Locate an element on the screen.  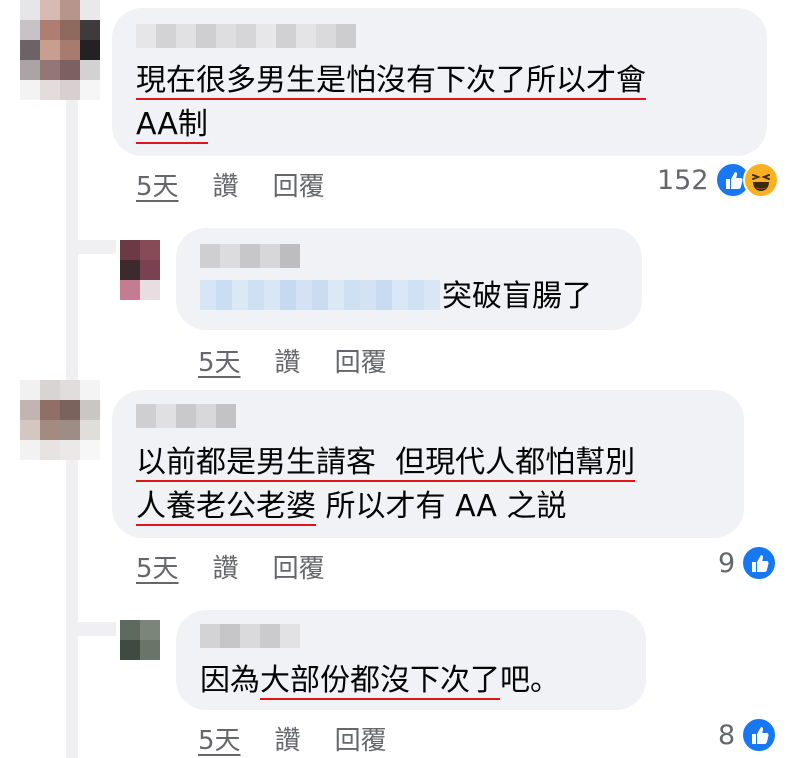
reaction-summary: 8 is located at coordinates (748, 735).